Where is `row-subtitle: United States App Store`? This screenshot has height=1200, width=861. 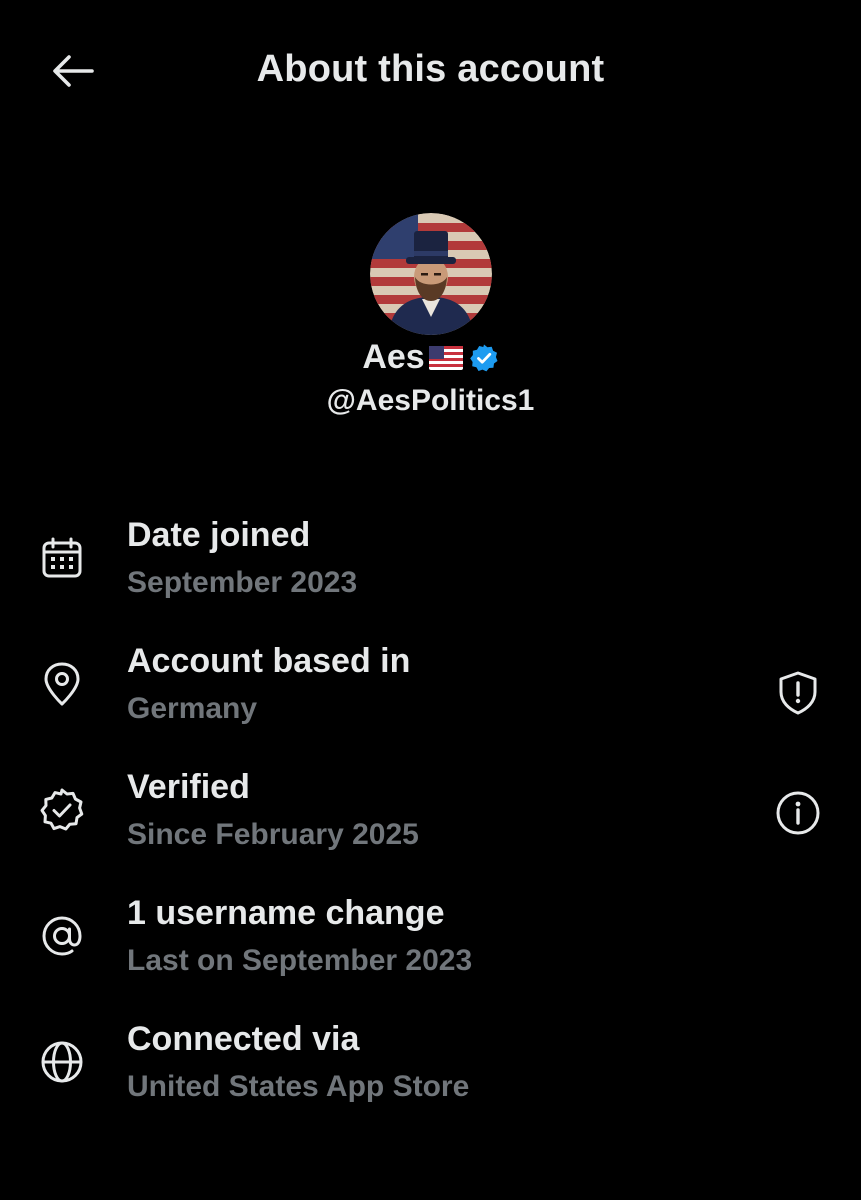 row-subtitle: United States App Store is located at coordinates (298, 1086).